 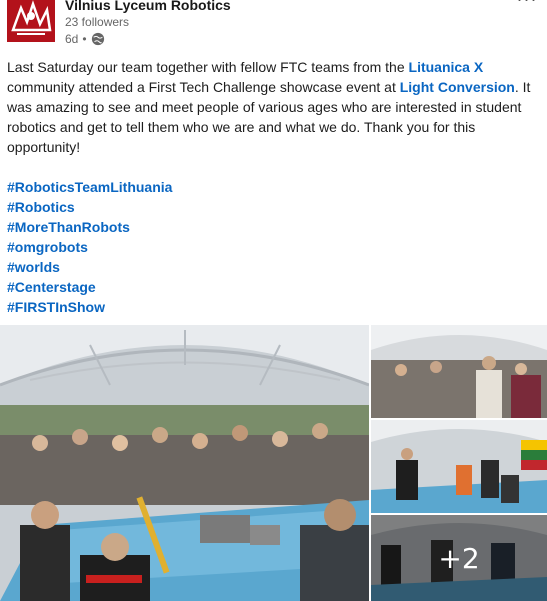 I want to click on more-images-count: +2, so click(x=459, y=558).